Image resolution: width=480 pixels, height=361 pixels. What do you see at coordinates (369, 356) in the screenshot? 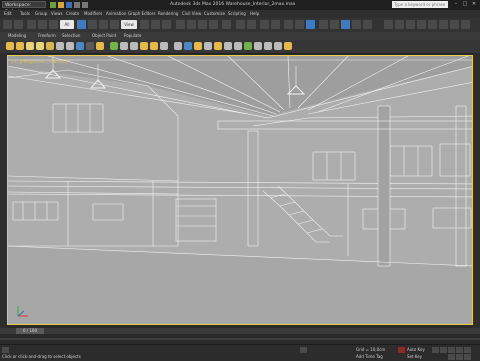
I see `add-time-tag: Add Time Tag` at bounding box center [369, 356].